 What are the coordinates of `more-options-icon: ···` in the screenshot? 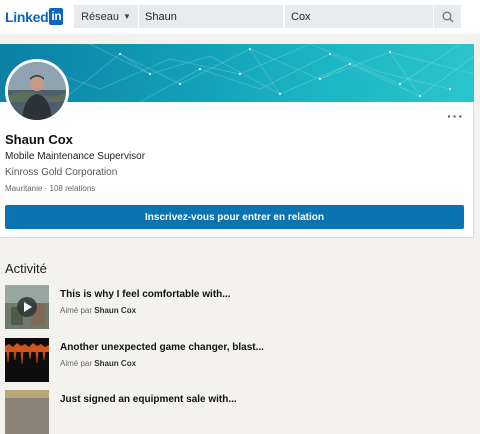 It's located at (455, 116).